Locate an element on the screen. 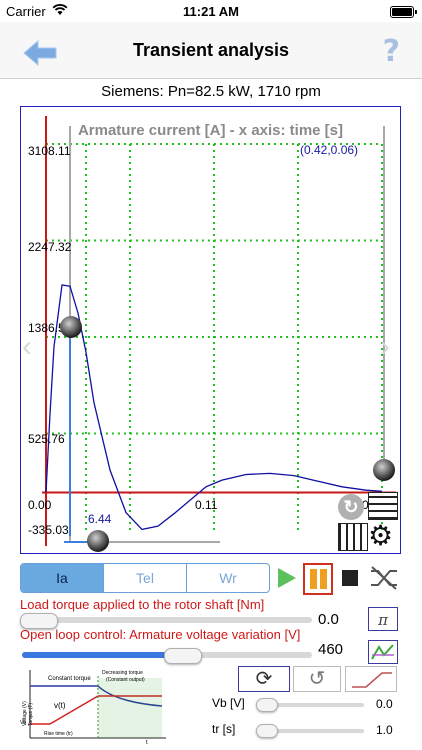 The image size is (422, 750). load-type-icon: π is located at coordinates (383, 619).